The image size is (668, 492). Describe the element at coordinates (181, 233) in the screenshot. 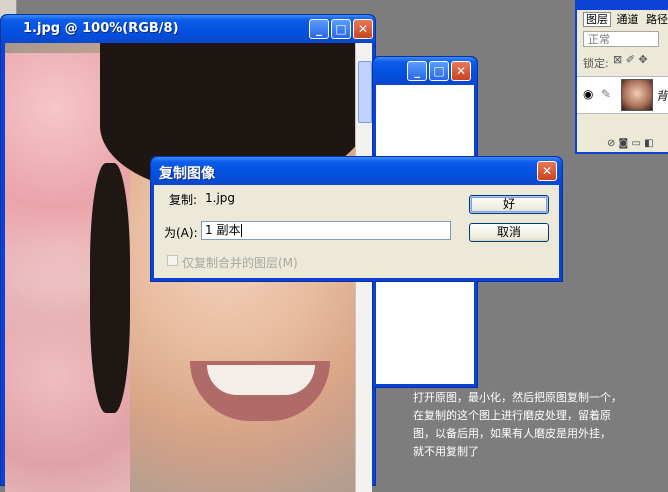

I see `as-label: 为(A):` at that location.